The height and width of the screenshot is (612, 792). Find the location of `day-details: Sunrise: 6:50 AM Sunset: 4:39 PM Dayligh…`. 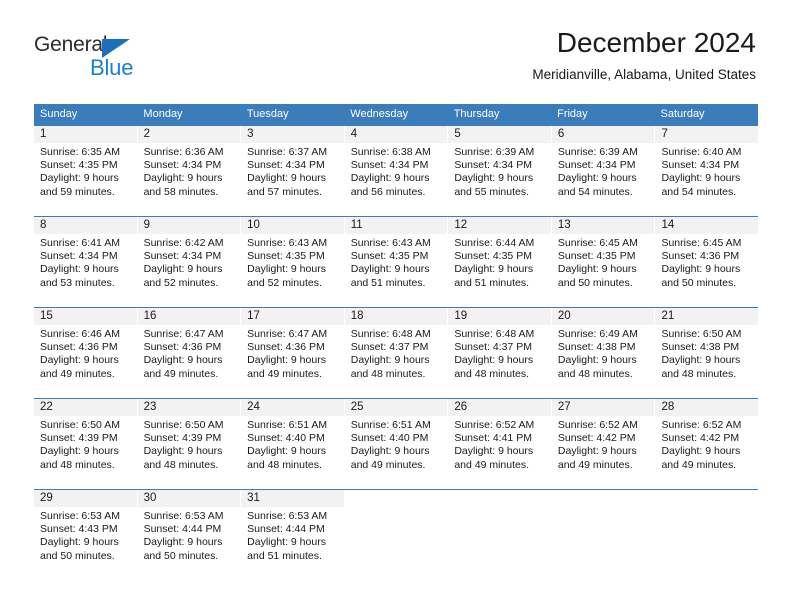

day-details: Sunrise: 6:50 AM Sunset: 4:39 PM Dayligh… is located at coordinates (85, 444).